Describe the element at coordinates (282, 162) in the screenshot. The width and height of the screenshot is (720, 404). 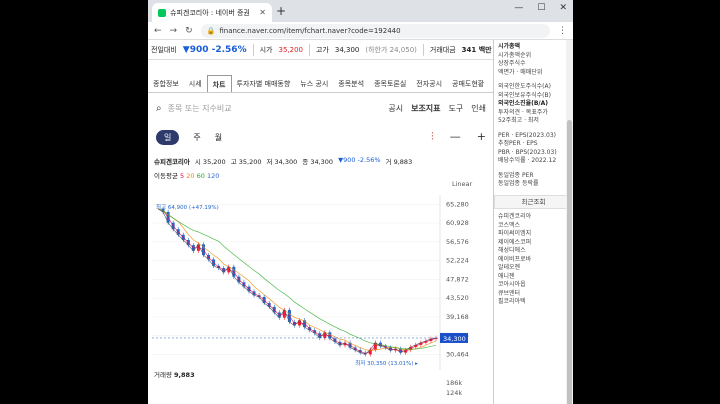
I see `ohlc-low: 저 34,300` at that location.